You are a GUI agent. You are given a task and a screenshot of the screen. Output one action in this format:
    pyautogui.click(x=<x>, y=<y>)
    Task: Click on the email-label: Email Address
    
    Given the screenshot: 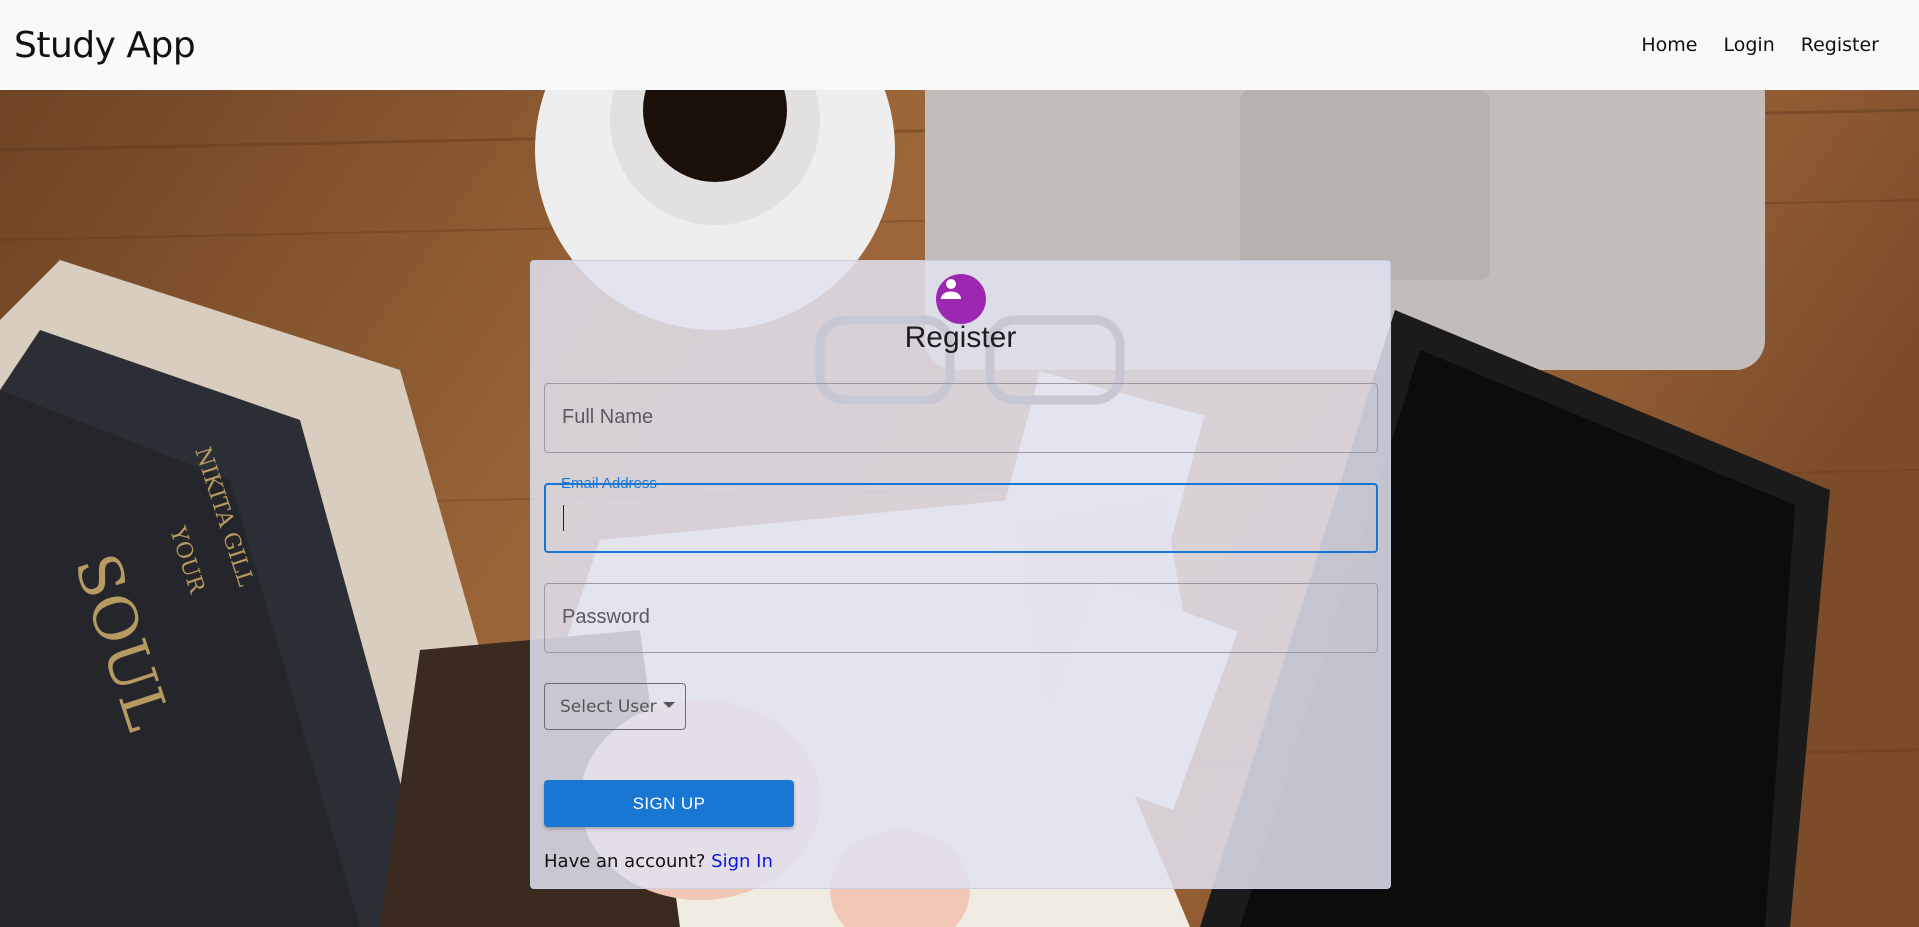 What is the action you would take?
    pyautogui.click(x=609, y=483)
    